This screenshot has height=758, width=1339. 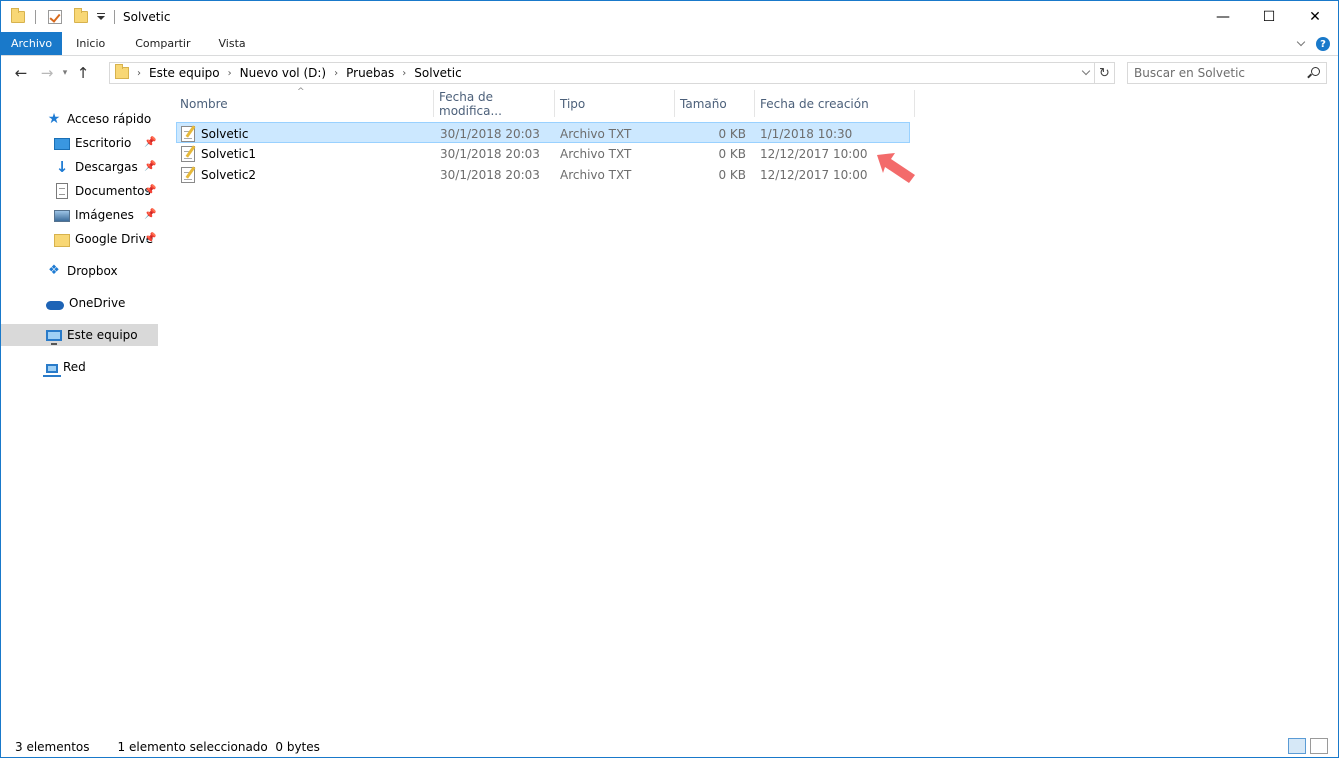 I want to click on sidebar-item-documentos: Documentos 📌, so click(x=107, y=191).